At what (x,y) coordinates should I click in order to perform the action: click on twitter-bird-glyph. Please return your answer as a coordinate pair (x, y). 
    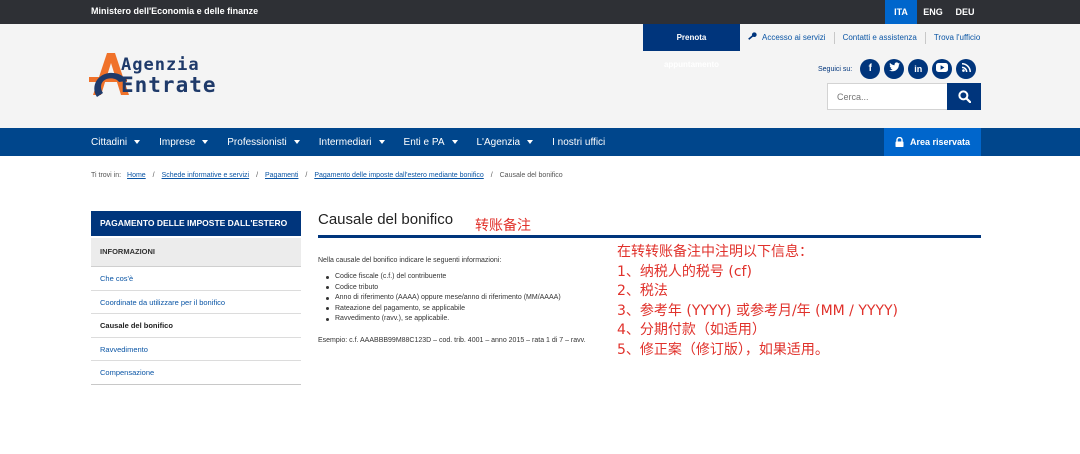
    Looking at the image, I should click on (894, 67).